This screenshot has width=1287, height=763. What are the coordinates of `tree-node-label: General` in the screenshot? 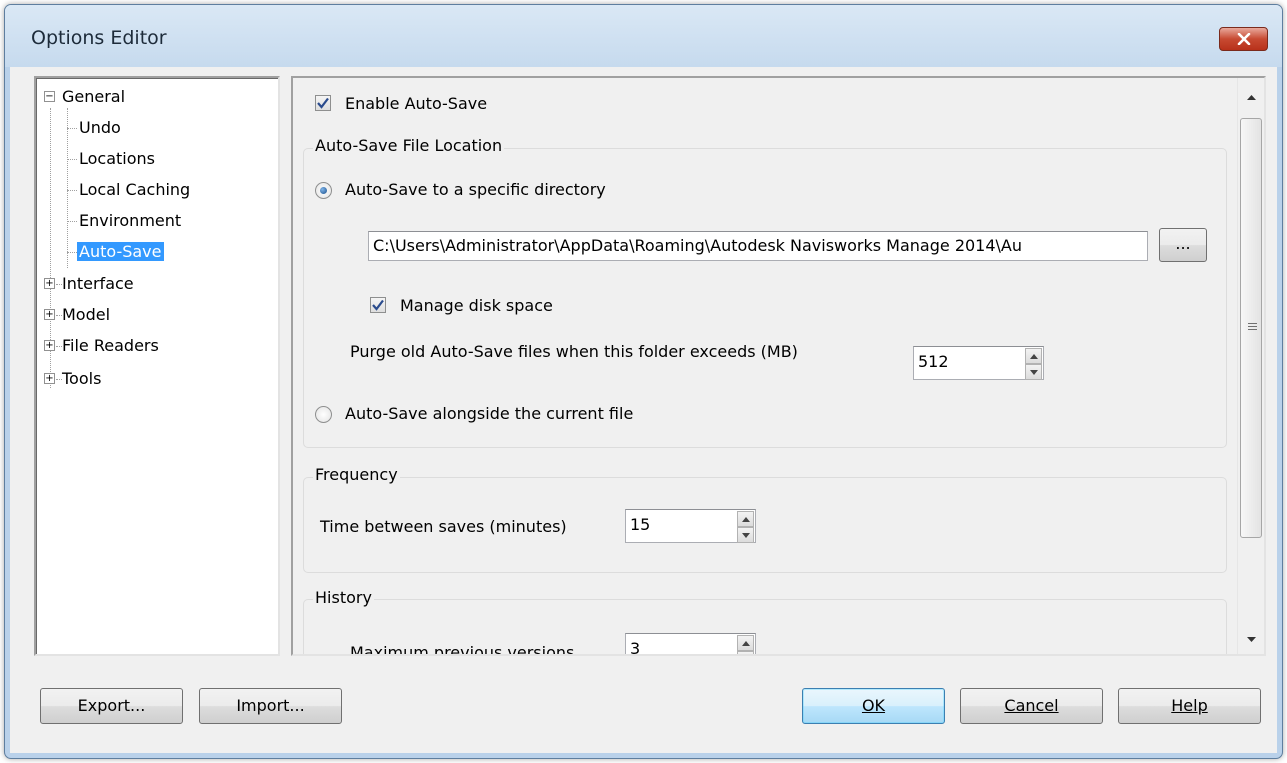 It's located at (94, 96).